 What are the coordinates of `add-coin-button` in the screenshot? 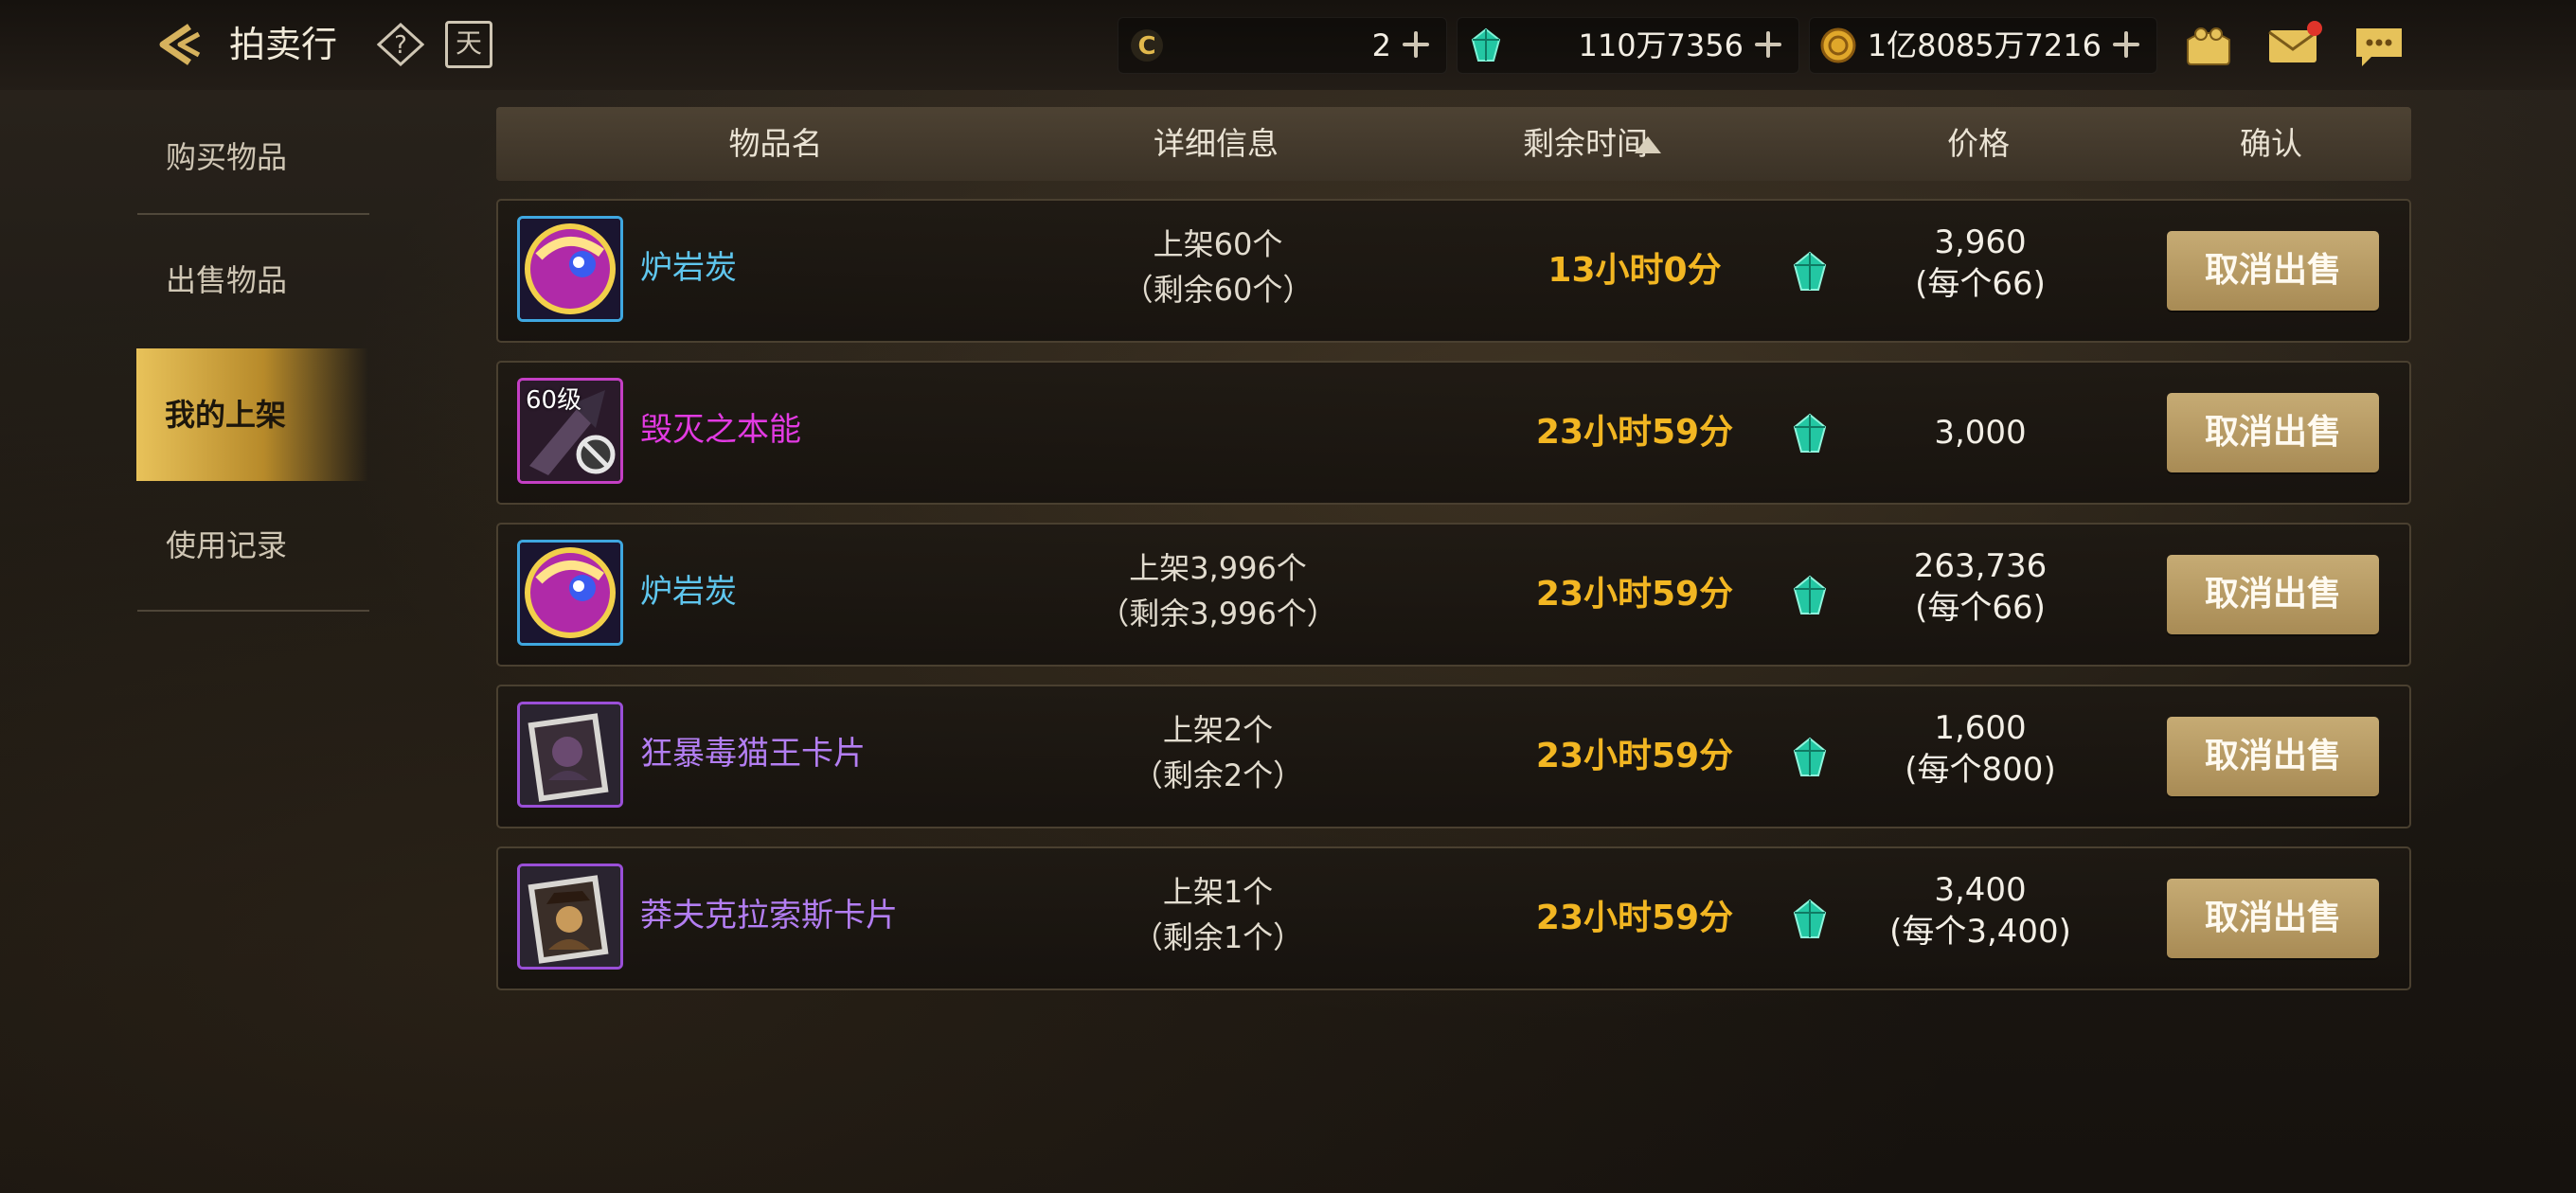 It's located at (1416, 44).